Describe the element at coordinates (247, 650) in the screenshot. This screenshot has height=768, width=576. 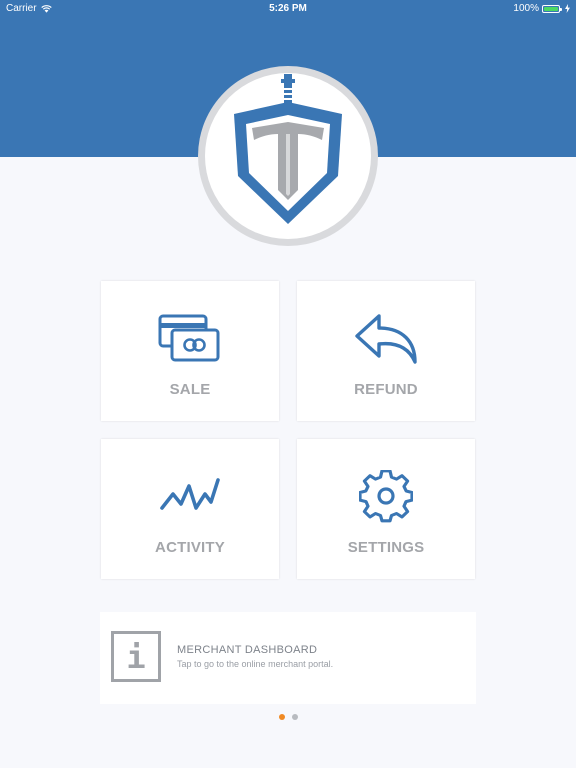
I see `merchant-title: MERCHANT DASHBOARD` at that location.